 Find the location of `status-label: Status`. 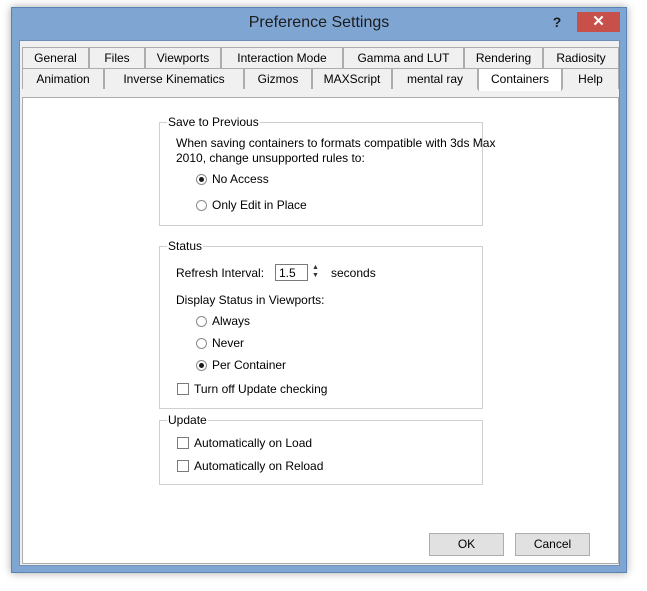

status-label: Status is located at coordinates (185, 246).